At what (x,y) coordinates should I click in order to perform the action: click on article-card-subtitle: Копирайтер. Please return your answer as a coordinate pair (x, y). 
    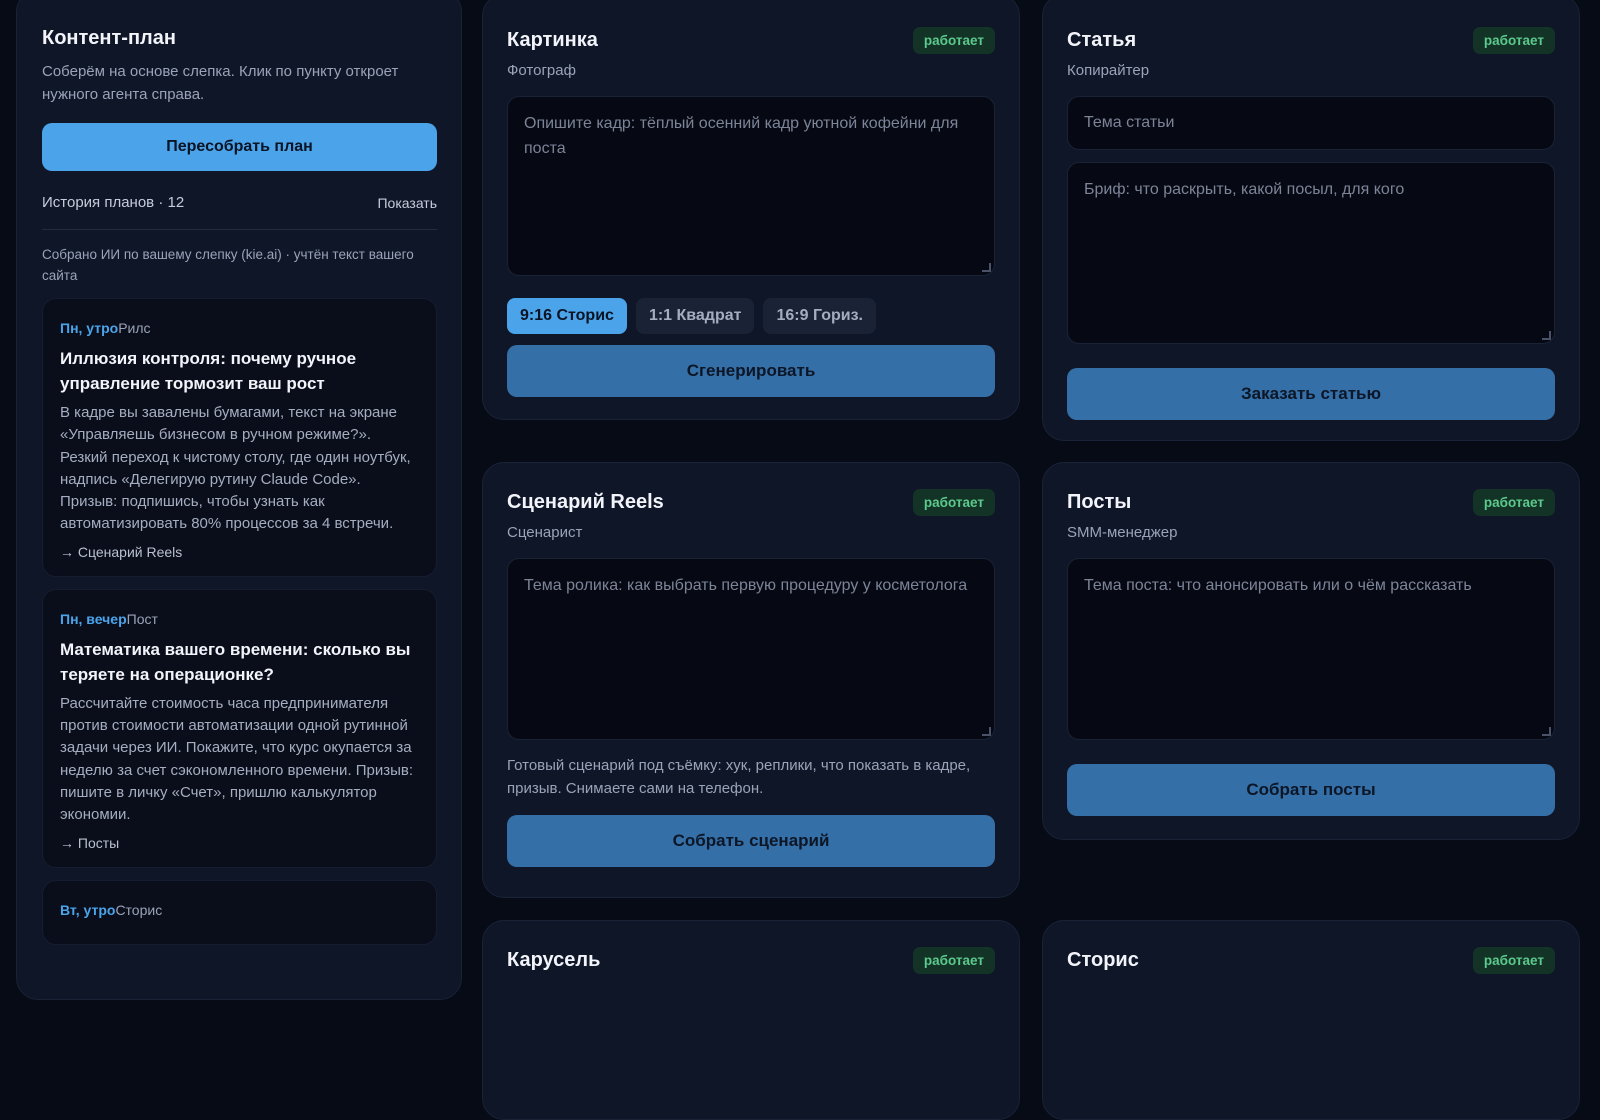
    Looking at the image, I should click on (1108, 70).